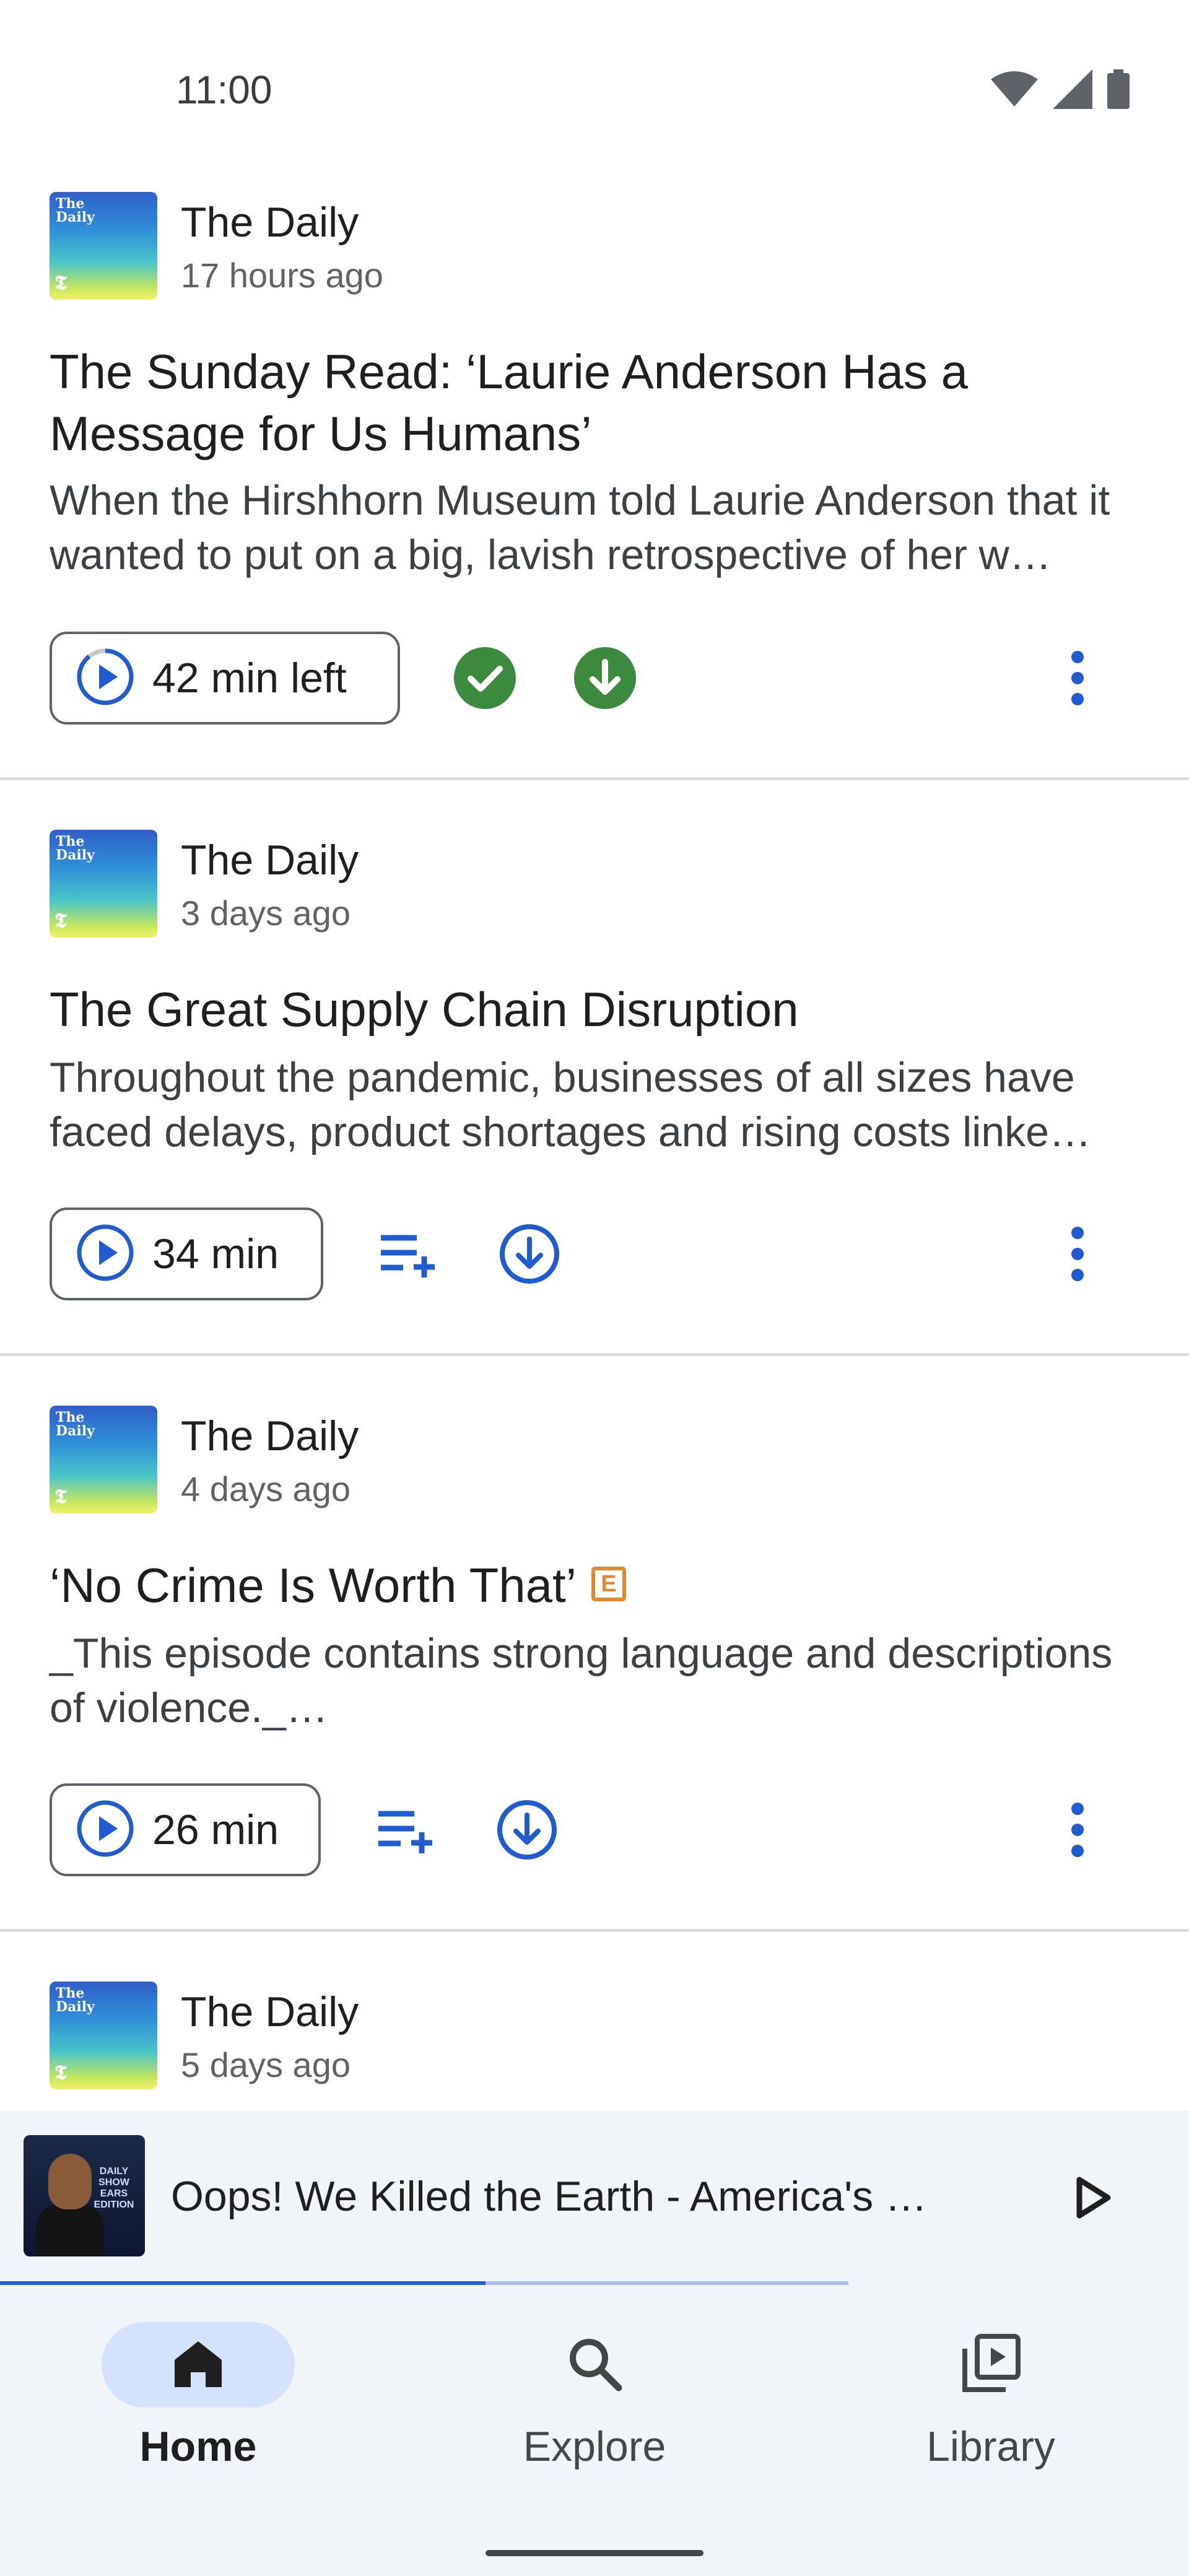 The image size is (1189, 2576). What do you see at coordinates (313, 1585) in the screenshot?
I see `episode-title: ‘No Crime Is Worth That’` at bounding box center [313, 1585].